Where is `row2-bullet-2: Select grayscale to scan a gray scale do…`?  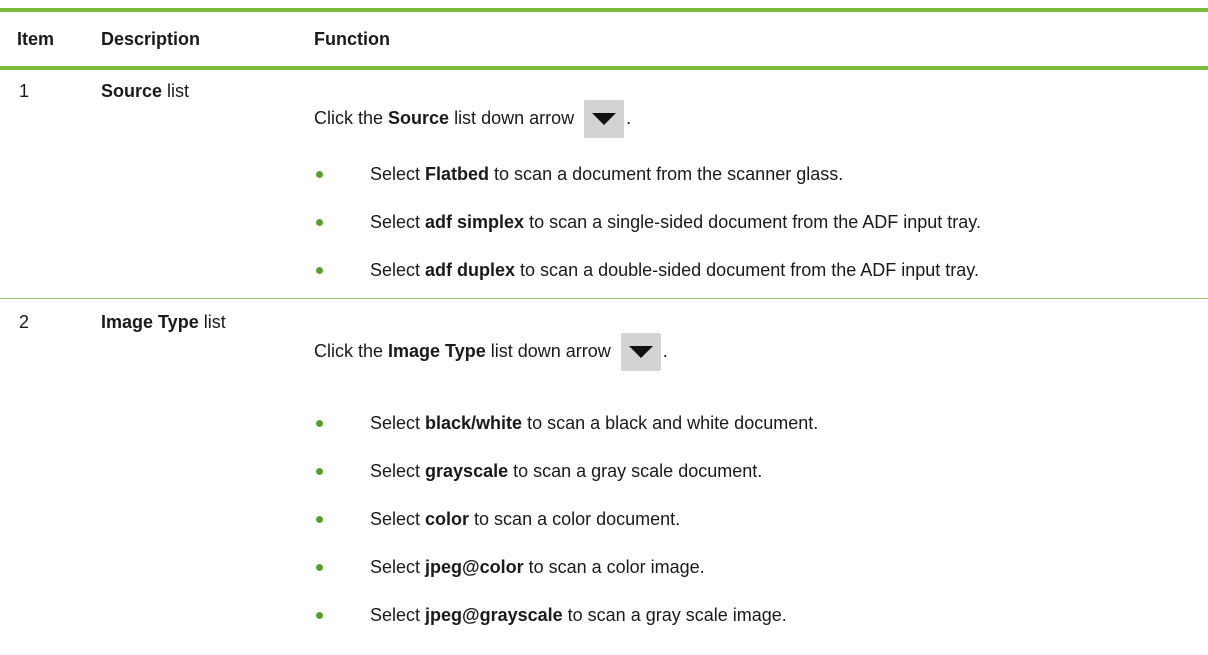
row2-bullet-2: Select grayscale to scan a gray scale do… is located at coordinates (566, 471).